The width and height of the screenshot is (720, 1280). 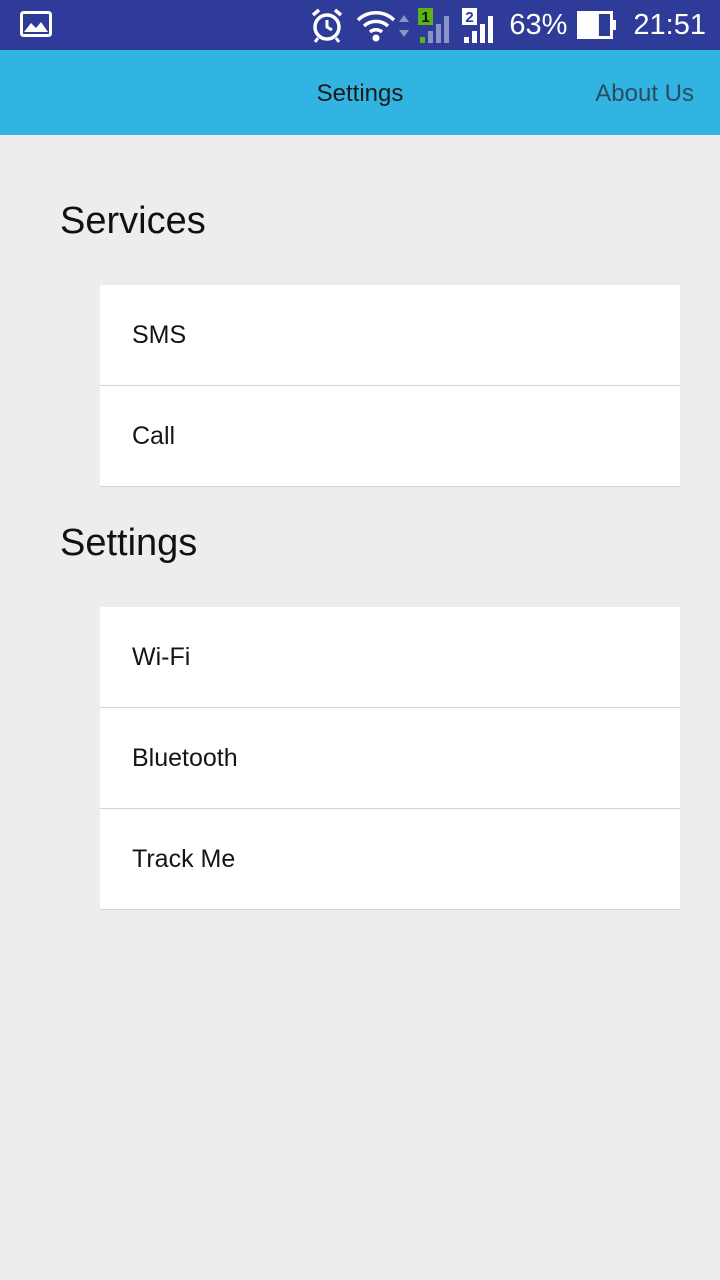 What do you see at coordinates (470, 17) in the screenshot?
I see `svg-text: 2` at bounding box center [470, 17].